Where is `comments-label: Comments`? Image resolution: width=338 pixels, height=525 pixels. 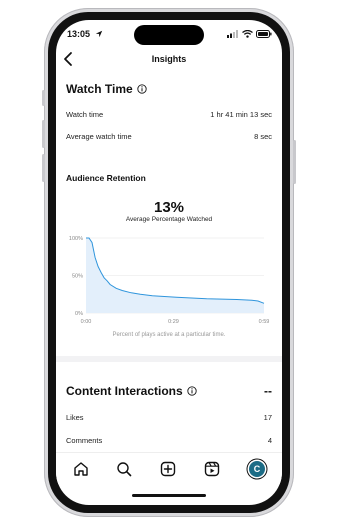
comments-label: Comments is located at coordinates (84, 440).